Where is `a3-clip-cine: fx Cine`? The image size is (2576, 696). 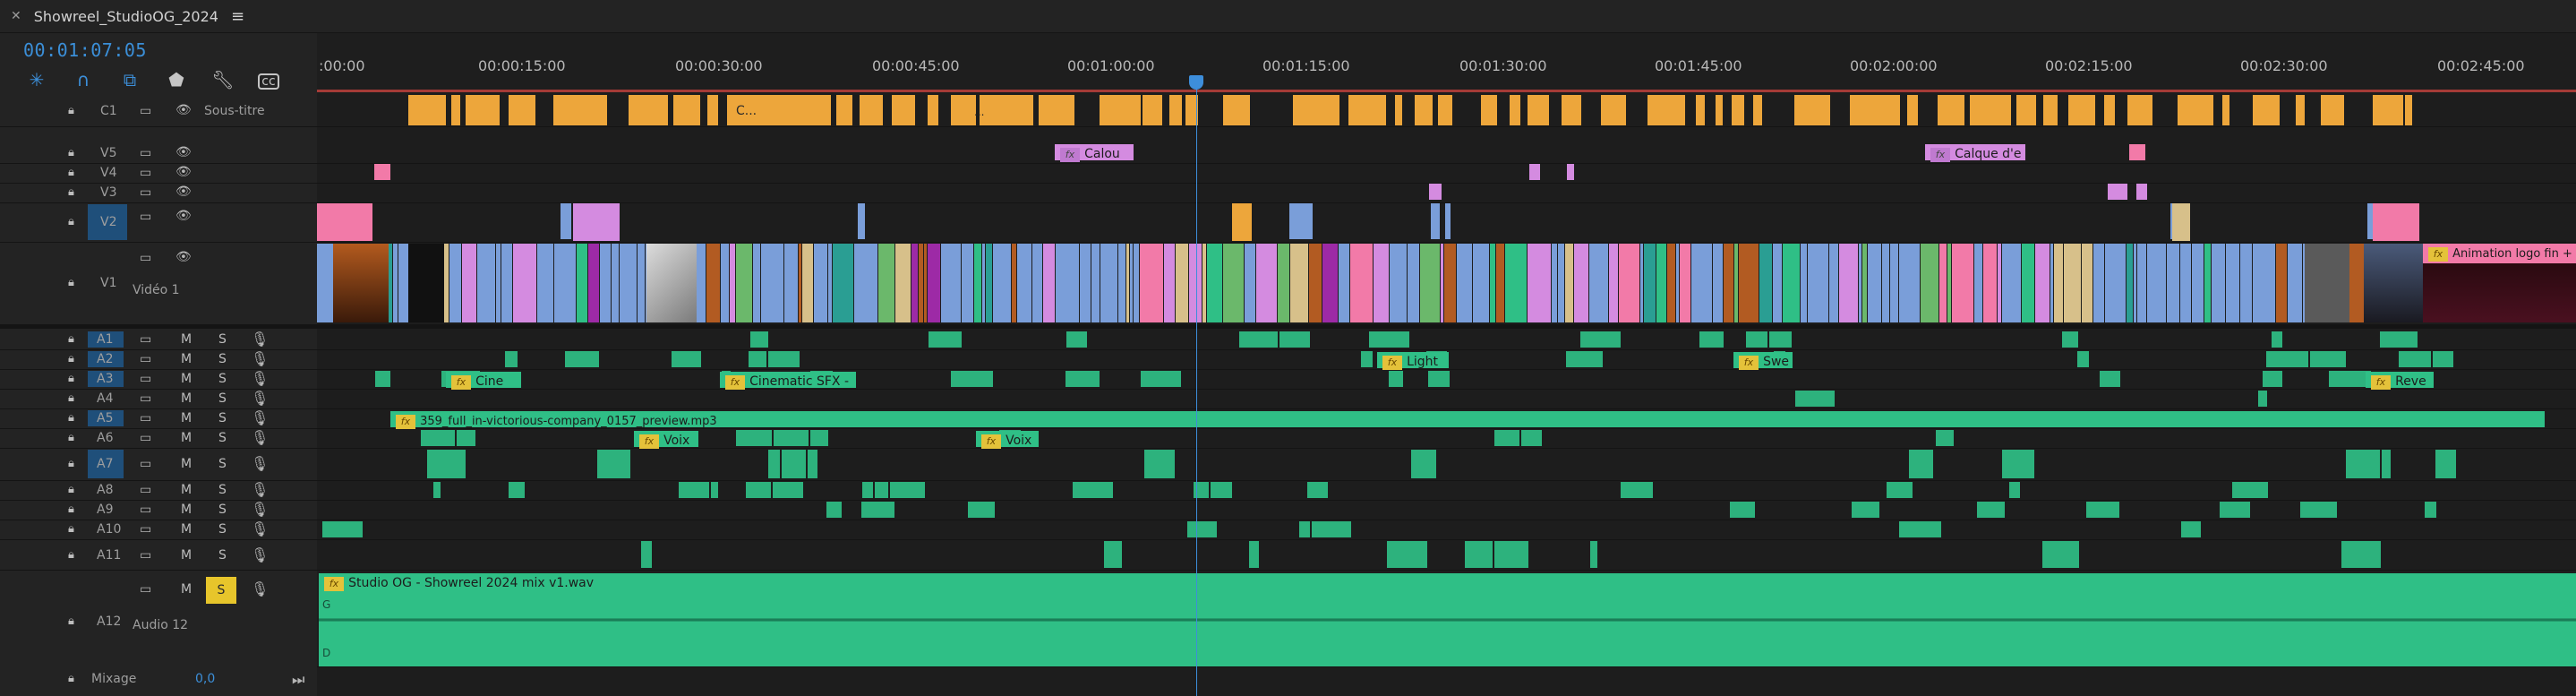
a3-clip-cine: fx Cine is located at coordinates (483, 381).